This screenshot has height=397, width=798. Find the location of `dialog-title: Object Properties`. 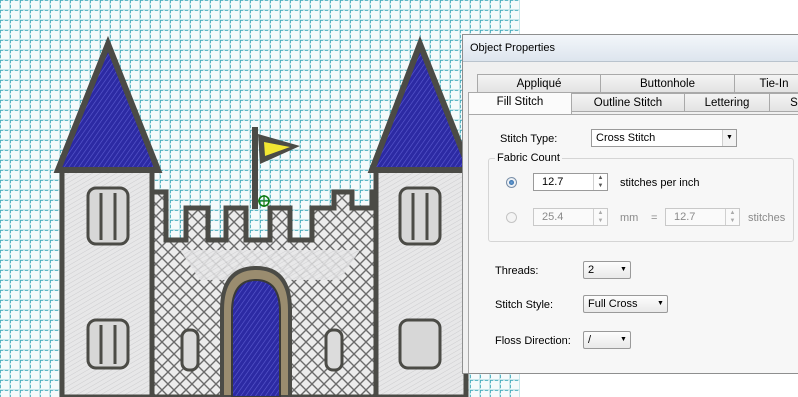

dialog-title: Object Properties is located at coordinates (512, 48).